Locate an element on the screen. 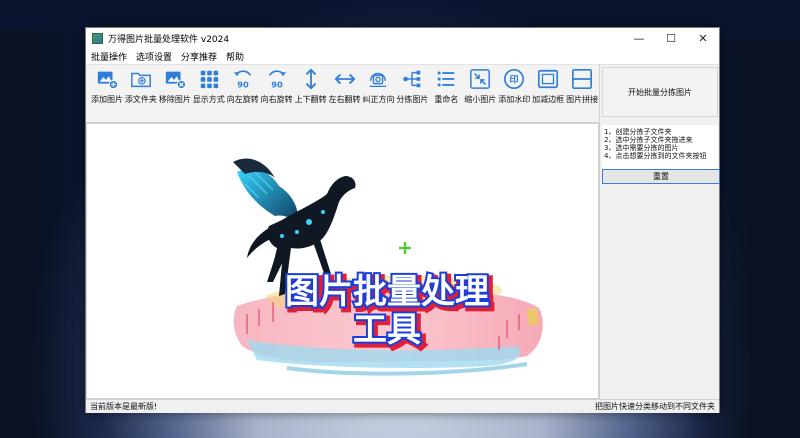  sort-images-icon is located at coordinates (412, 79).